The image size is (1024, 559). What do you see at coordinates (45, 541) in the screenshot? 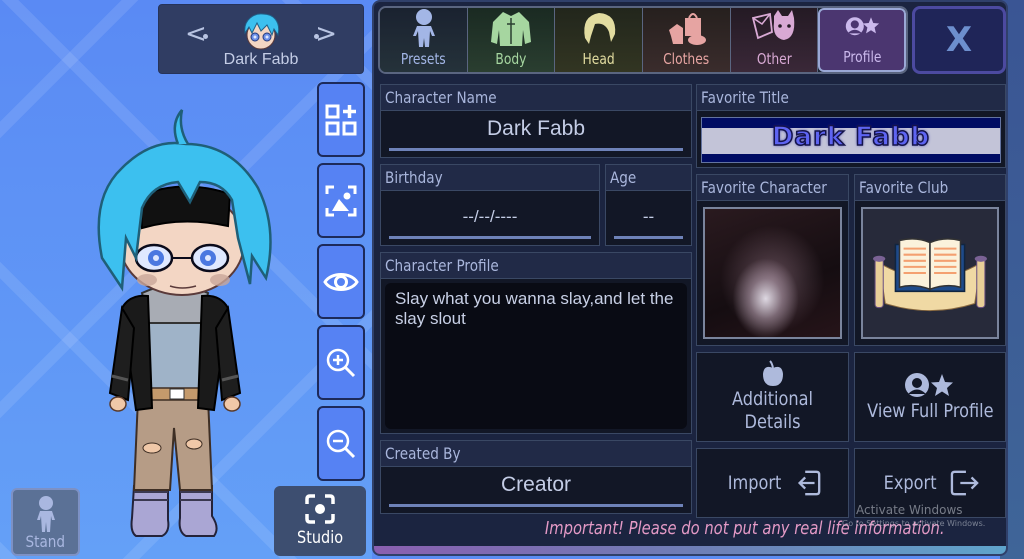
I see `stand-label: Stand` at bounding box center [45, 541].